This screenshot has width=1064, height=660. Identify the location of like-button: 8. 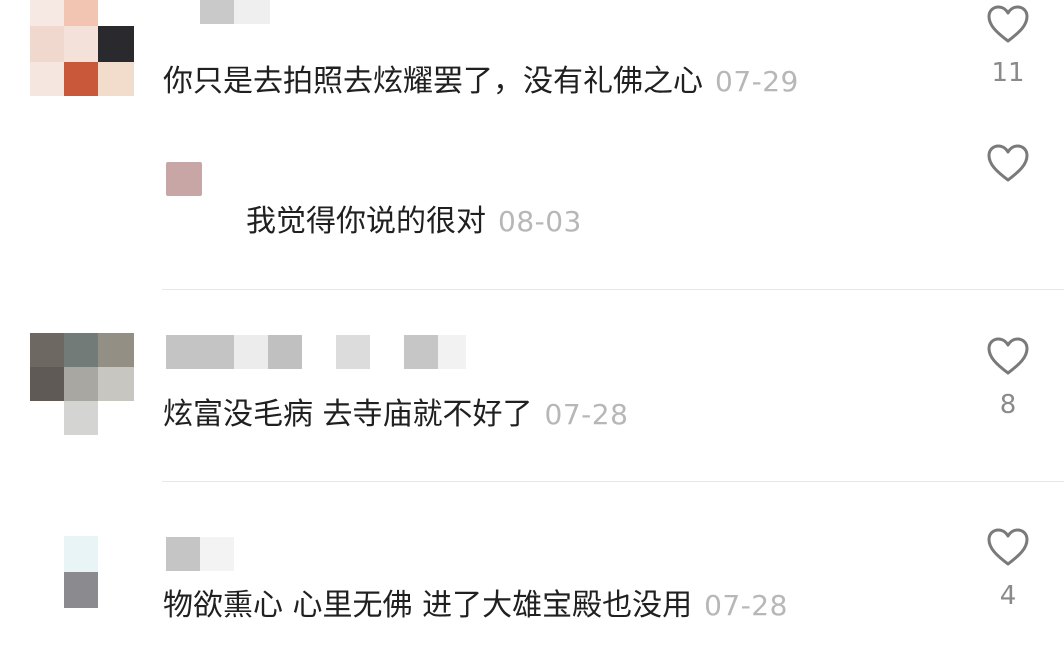
(1008, 378).